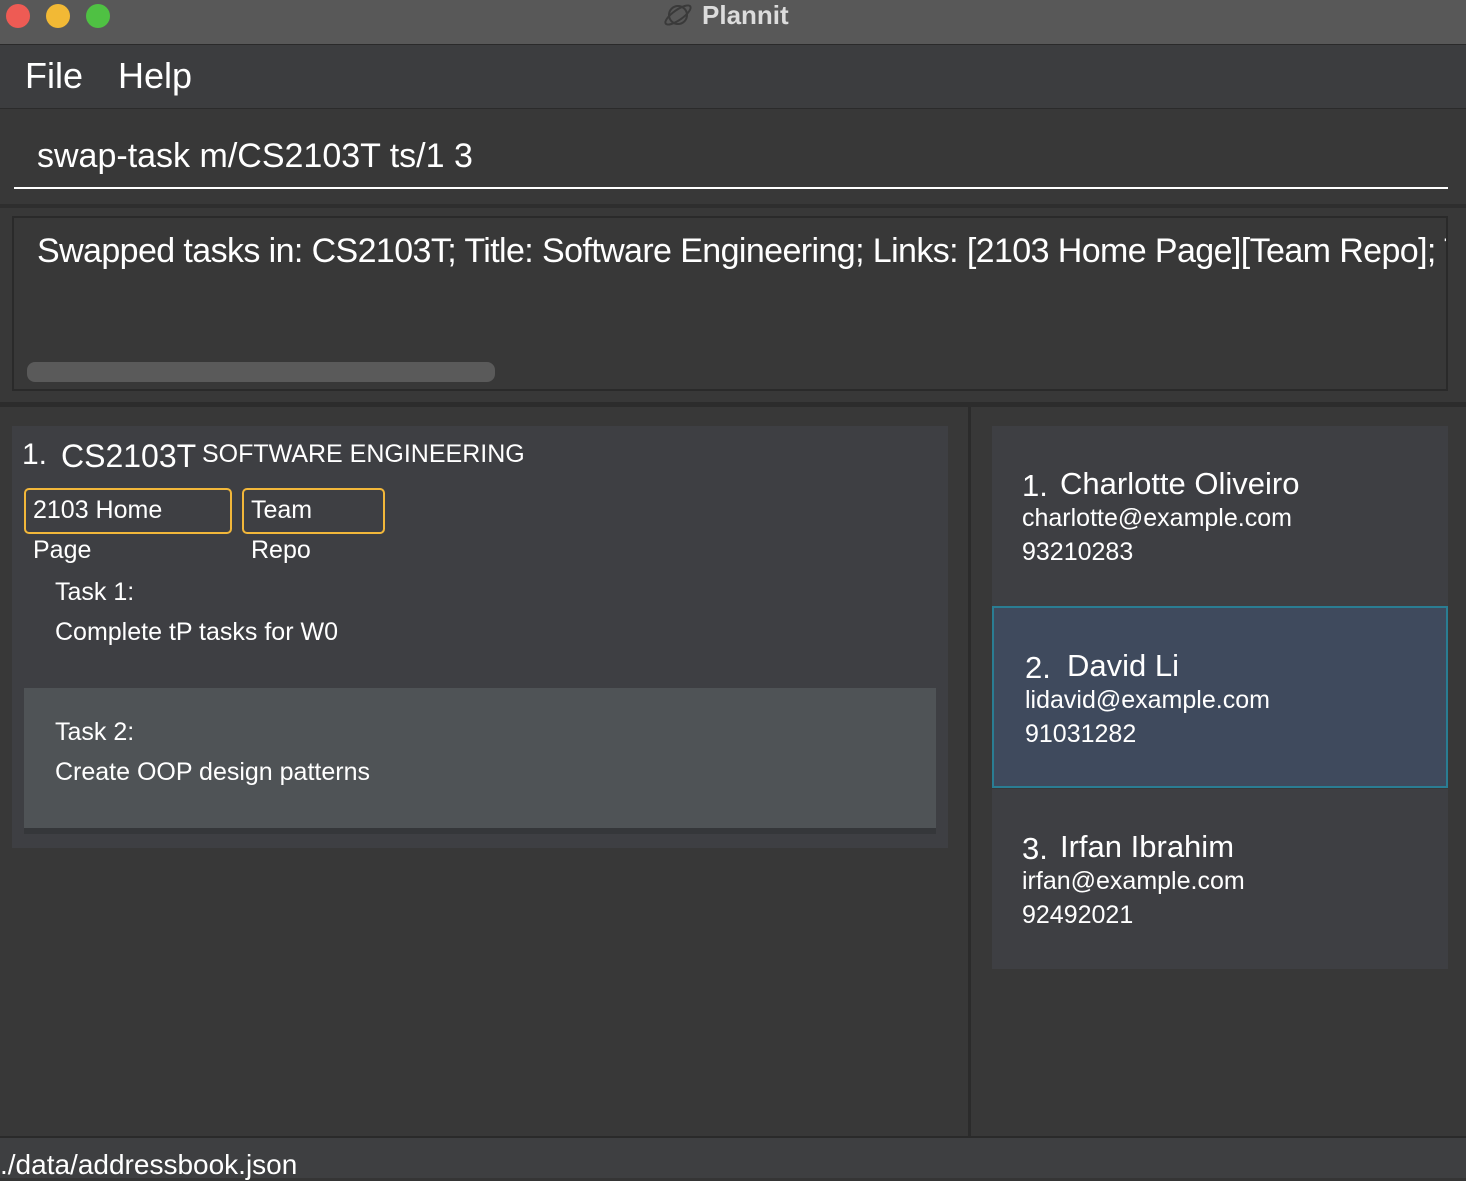 This screenshot has width=1466, height=1181. Describe the element at coordinates (18, 16) in the screenshot. I see `close-window-button` at that location.